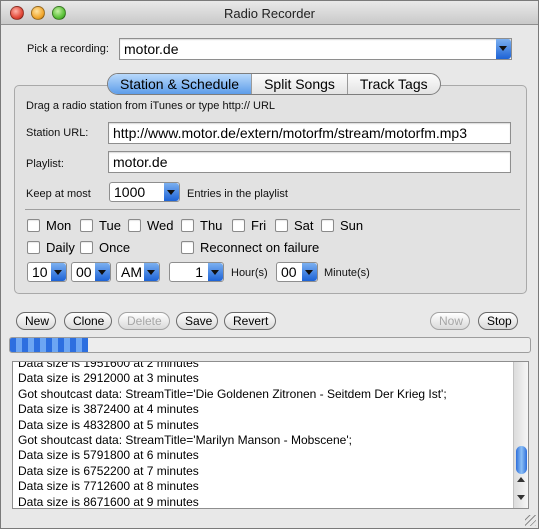 This screenshot has height=529, width=539. I want to click on minute-popup: 00, so click(91, 272).